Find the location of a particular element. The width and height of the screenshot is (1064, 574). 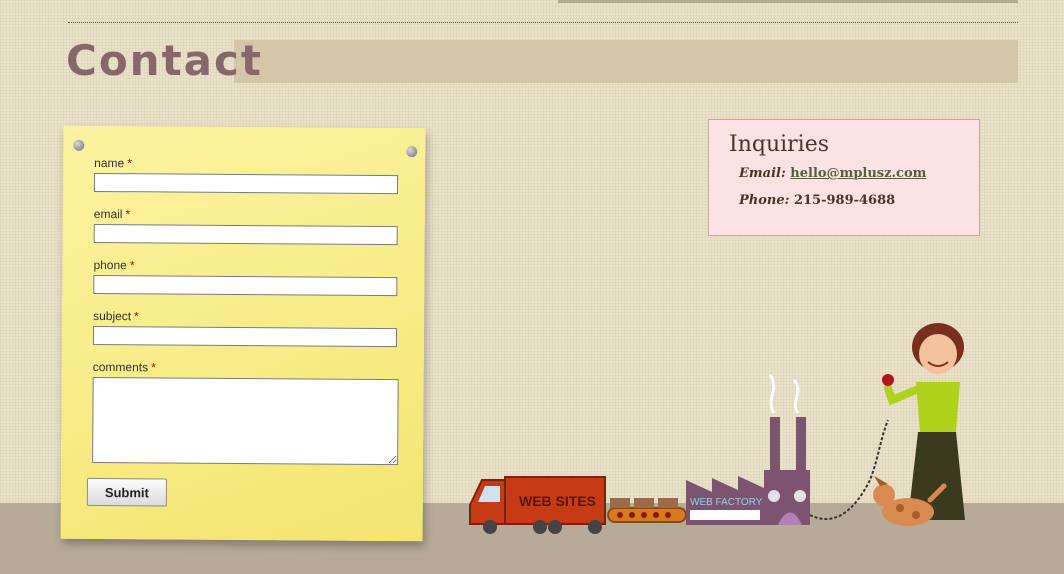

subject-field is located at coordinates (245, 336).